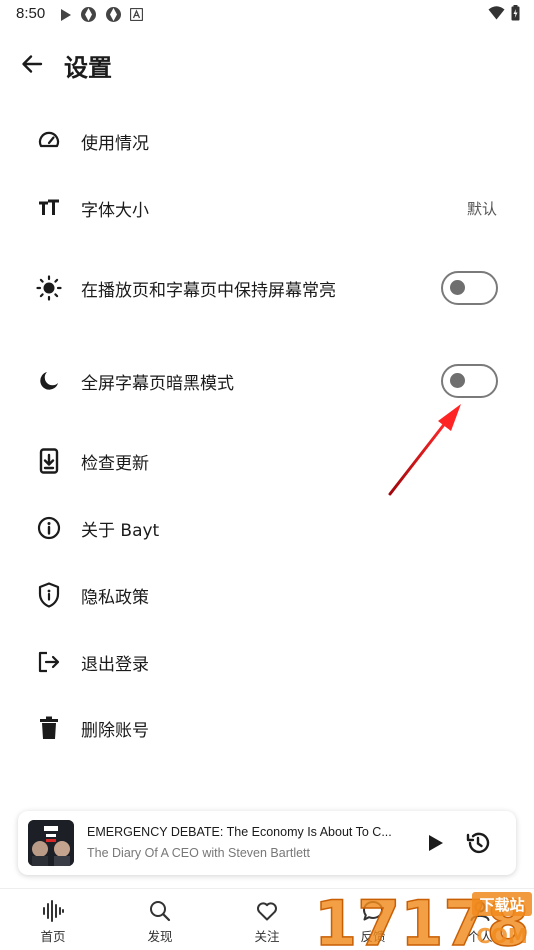 The height and width of the screenshot is (950, 534). What do you see at coordinates (115, 730) in the screenshot?
I see `settings-item-label: 删除账号` at bounding box center [115, 730].